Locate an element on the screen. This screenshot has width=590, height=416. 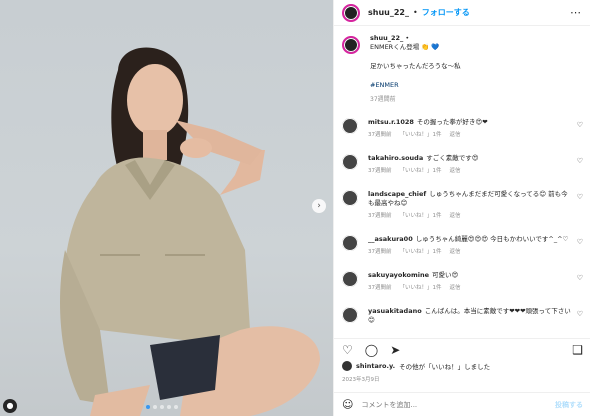
caption-line: ENMERくん登場 👏 💙 is located at coordinates (405, 47).